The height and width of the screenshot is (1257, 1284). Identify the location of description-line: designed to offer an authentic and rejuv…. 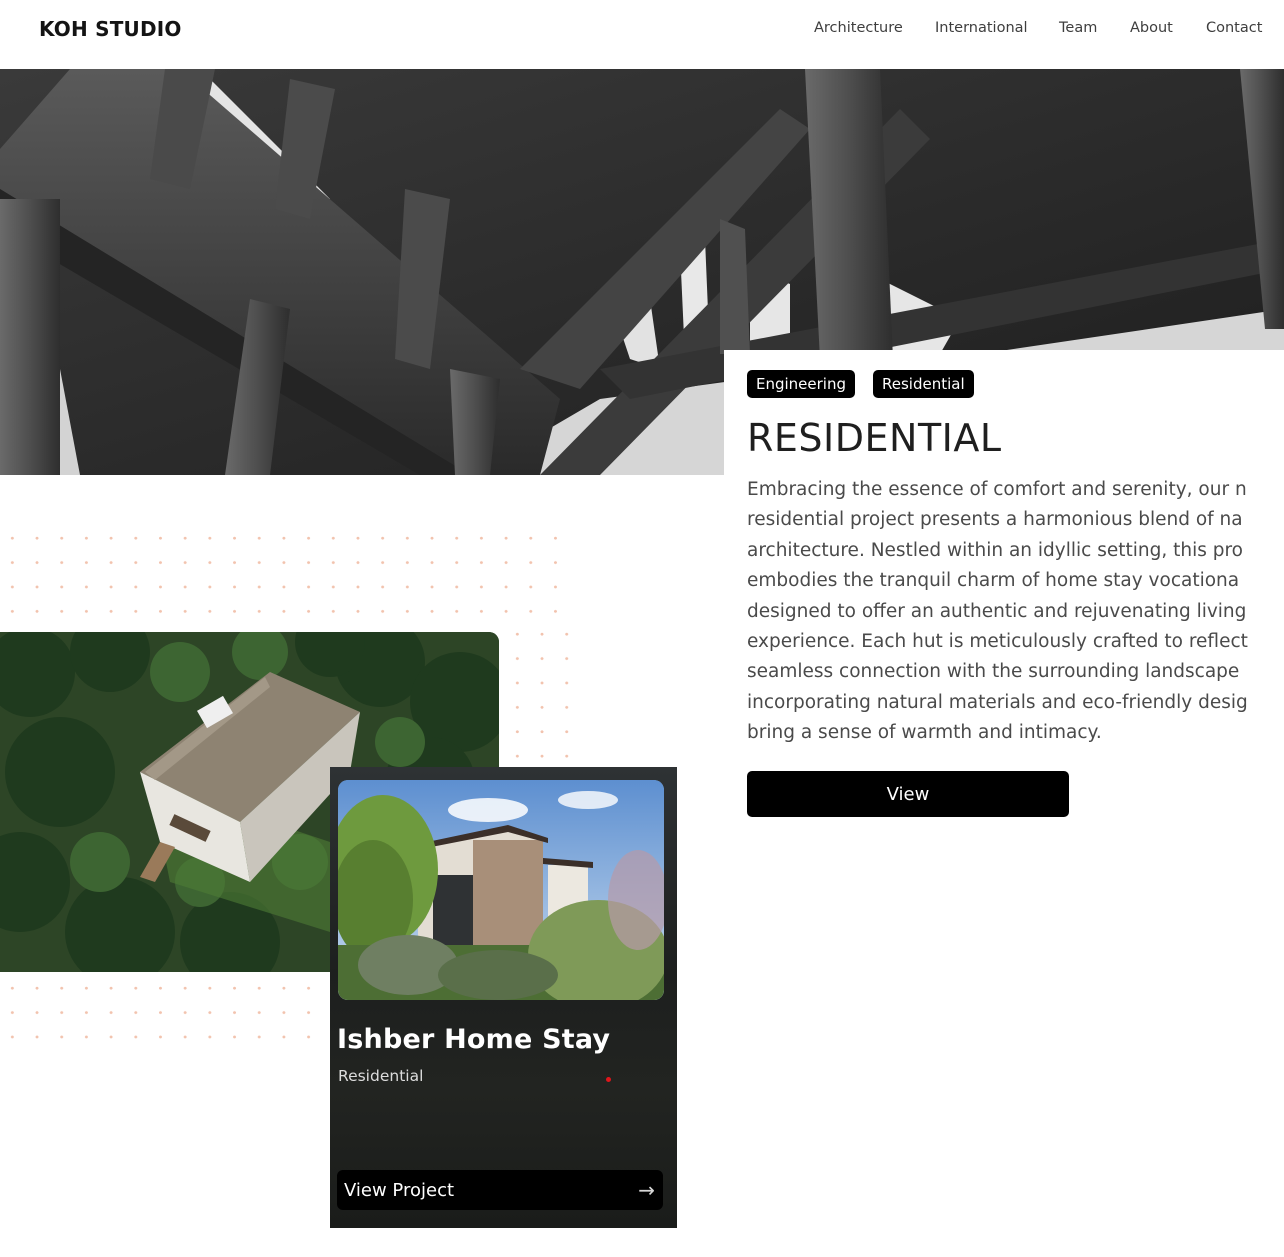
(997, 611).